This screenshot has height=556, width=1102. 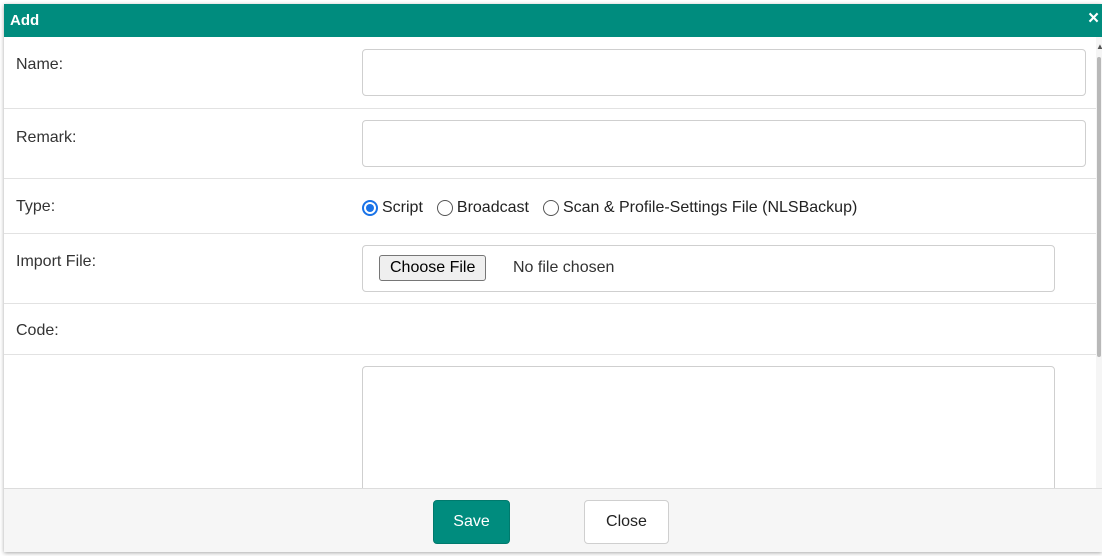 What do you see at coordinates (25, 20) in the screenshot?
I see `dialog-title: Add` at bounding box center [25, 20].